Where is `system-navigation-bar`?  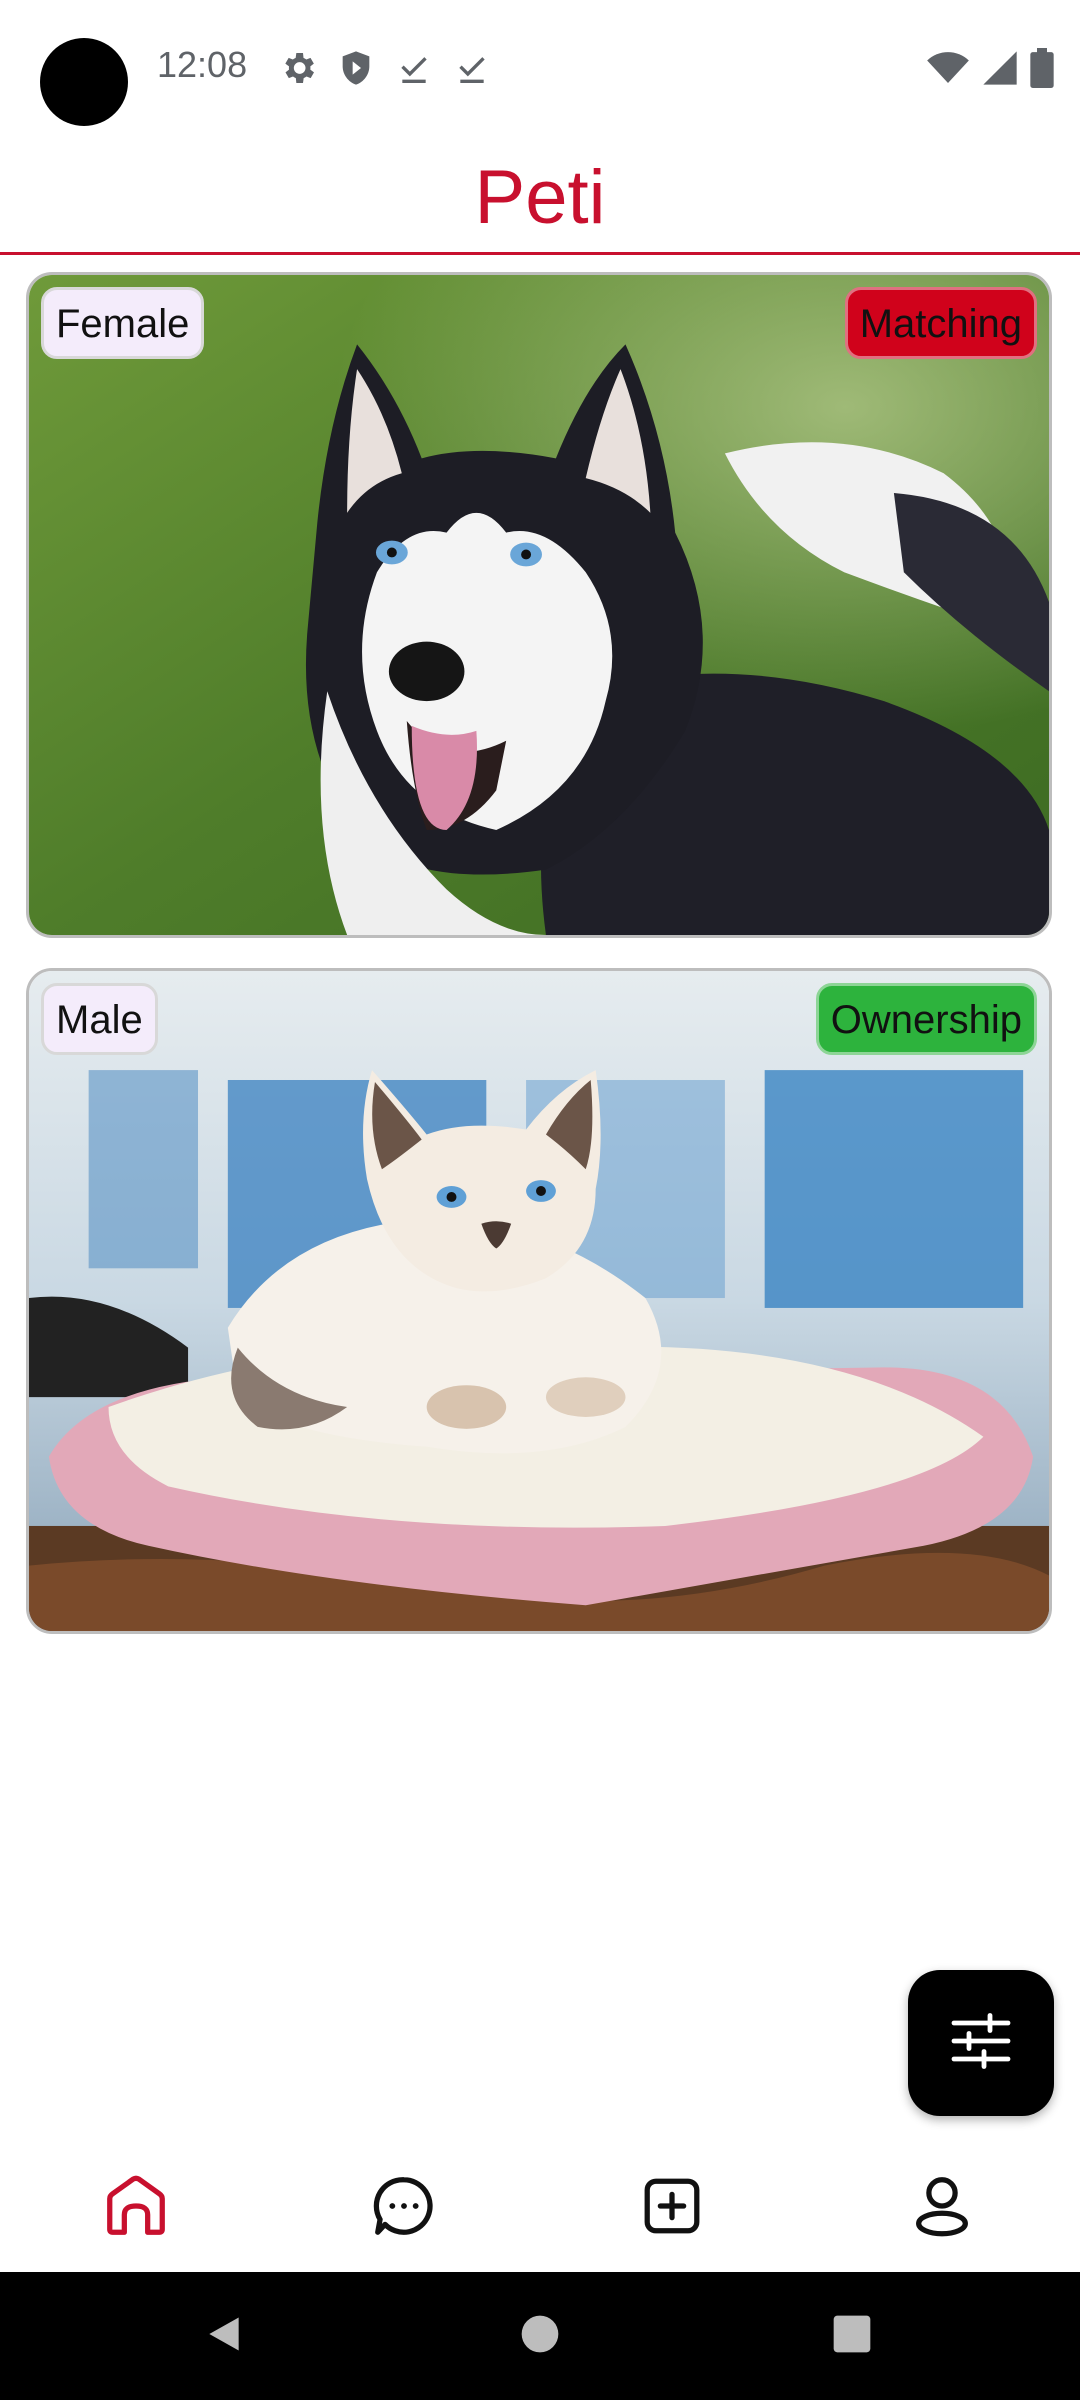
system-navigation-bar is located at coordinates (540, 2336).